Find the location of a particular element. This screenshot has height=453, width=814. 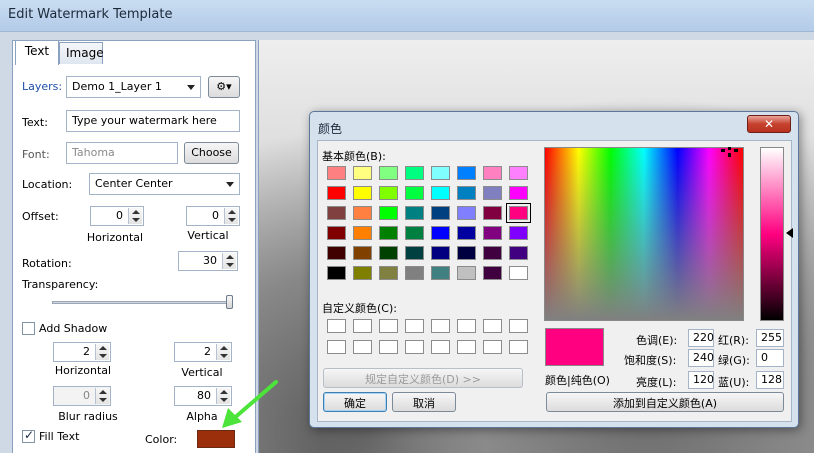

layer-options-button: ⚙▾ is located at coordinates (224, 87).